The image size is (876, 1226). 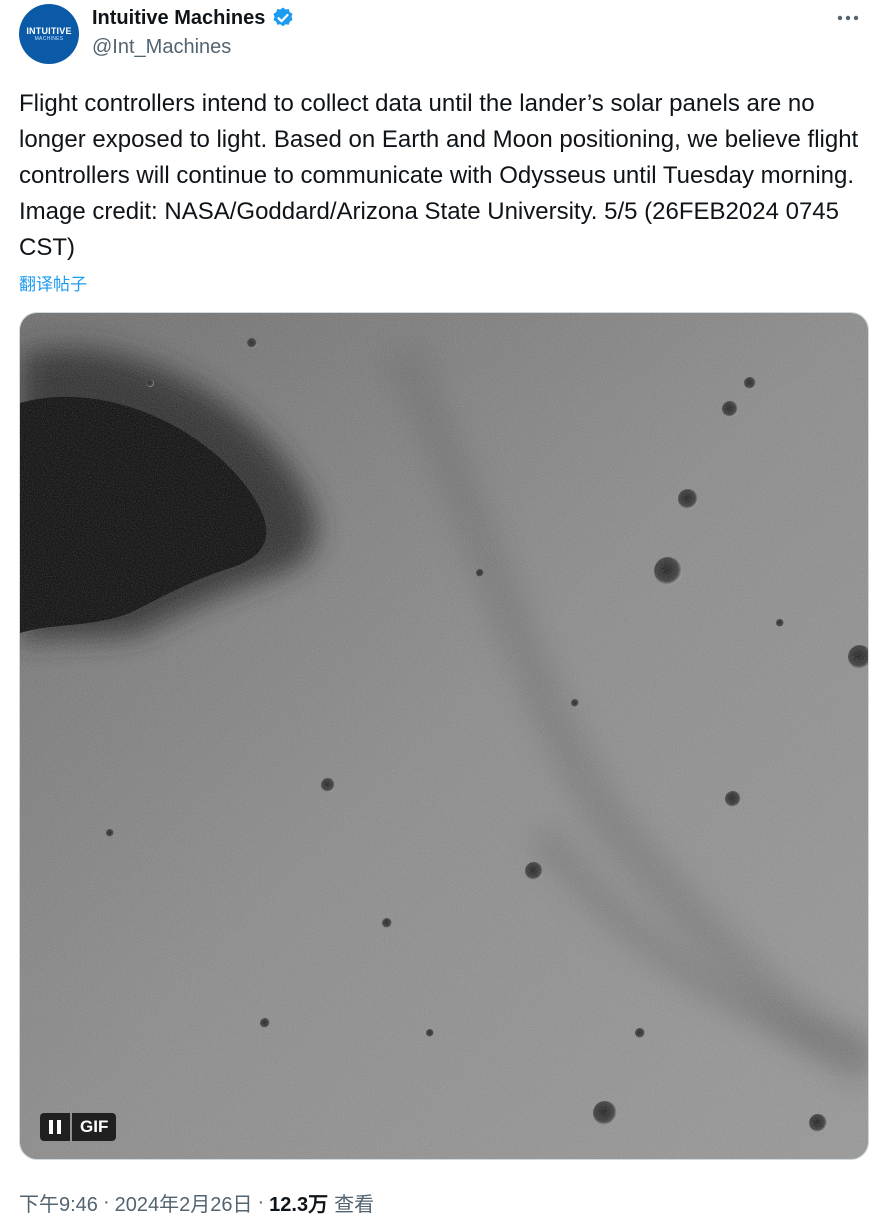 What do you see at coordinates (161, 47) in the screenshot?
I see `author-handle: @Int_Machines` at bounding box center [161, 47].